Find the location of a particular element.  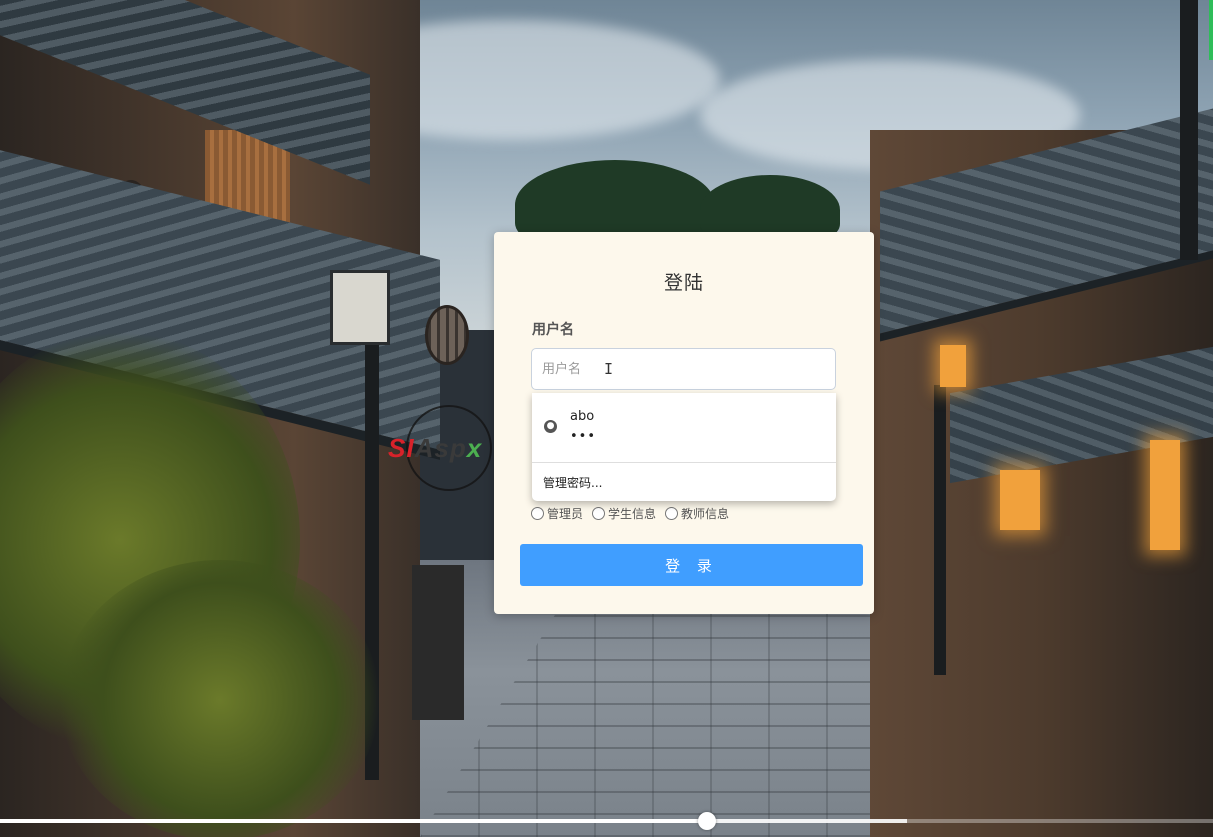

login-title: 登陆 is located at coordinates (683, 283).